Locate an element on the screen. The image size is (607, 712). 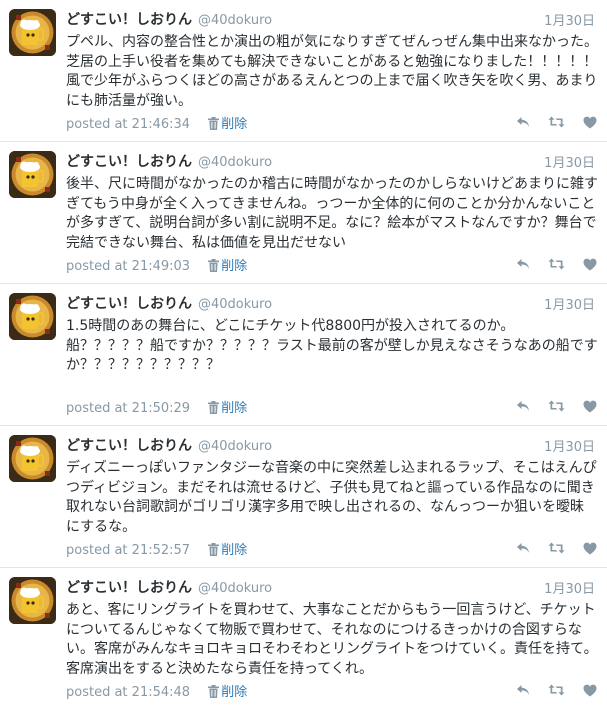
tweet-meta: posted at 21:54:48 削除 is located at coordinates (156, 691).